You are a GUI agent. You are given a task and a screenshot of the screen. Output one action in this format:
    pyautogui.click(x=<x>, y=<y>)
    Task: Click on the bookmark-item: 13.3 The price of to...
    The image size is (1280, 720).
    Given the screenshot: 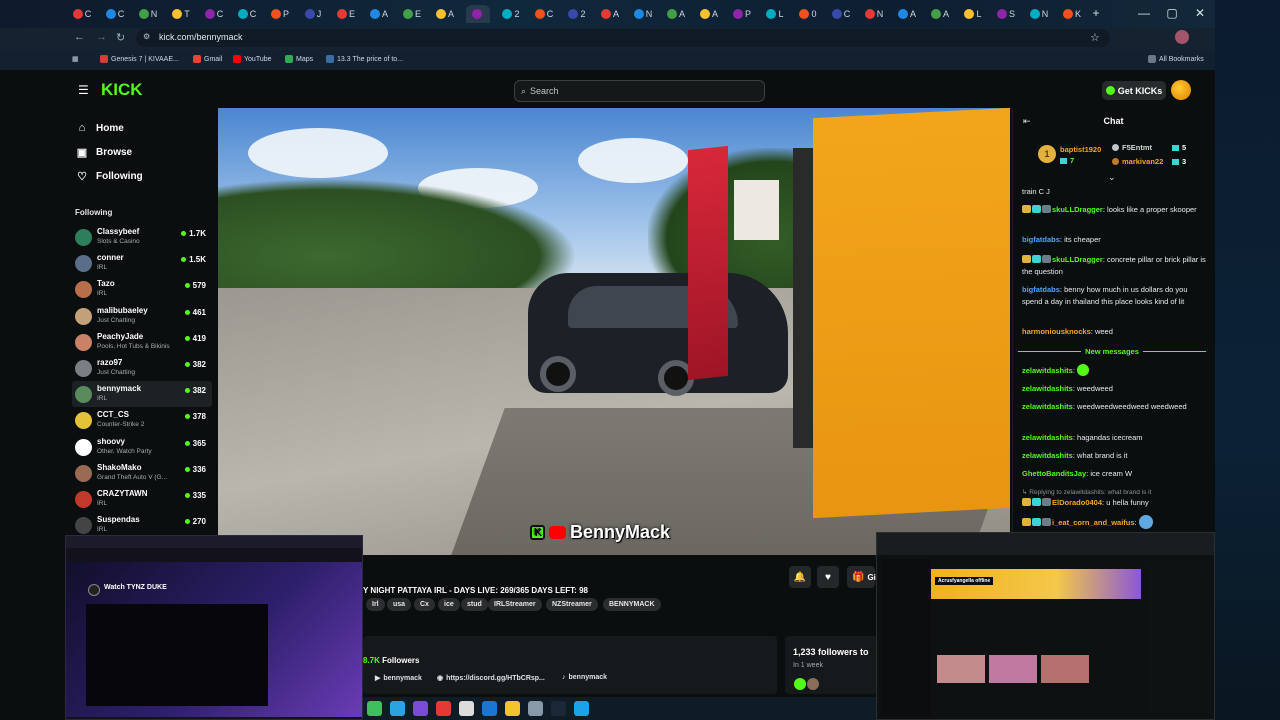 What is the action you would take?
    pyautogui.click(x=364, y=59)
    